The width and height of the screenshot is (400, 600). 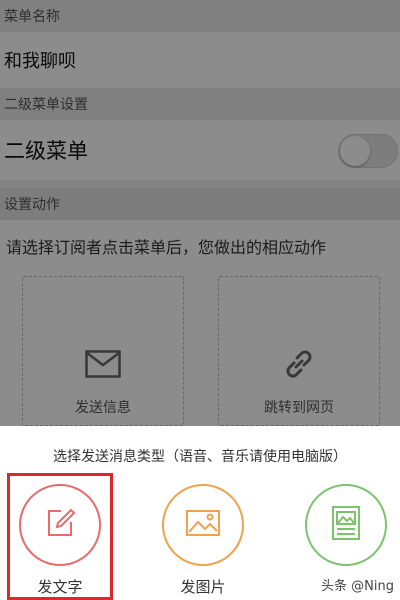 I want to click on image-icon, so click(x=203, y=525).